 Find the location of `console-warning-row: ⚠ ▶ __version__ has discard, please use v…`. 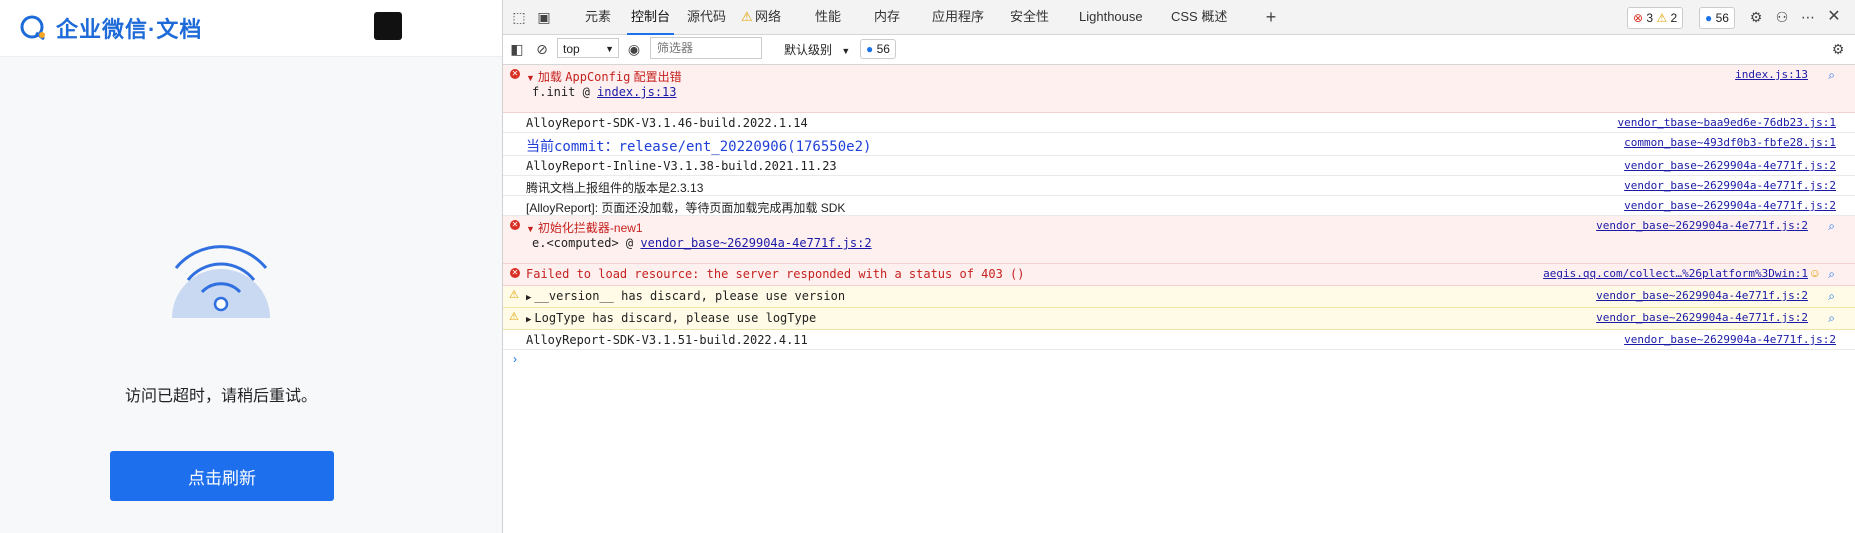

console-warning-row: ⚠ ▶ __version__ has discard, please use v… is located at coordinates (1179, 297).